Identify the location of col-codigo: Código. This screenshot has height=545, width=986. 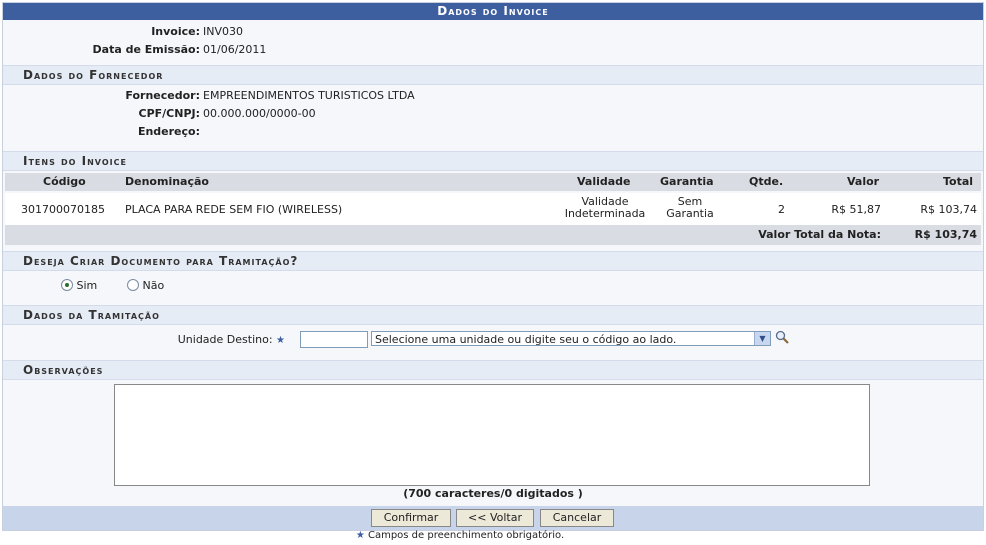
(64, 181).